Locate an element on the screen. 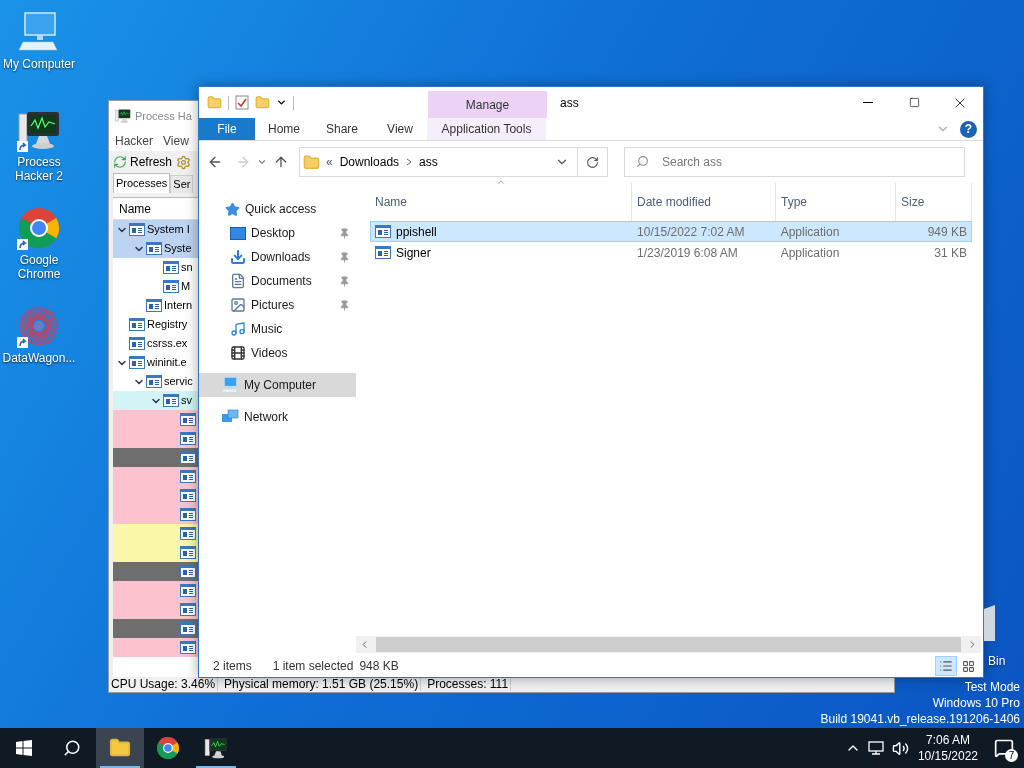 The height and width of the screenshot is (768, 1024). search-icon is located at coordinates (642, 161).